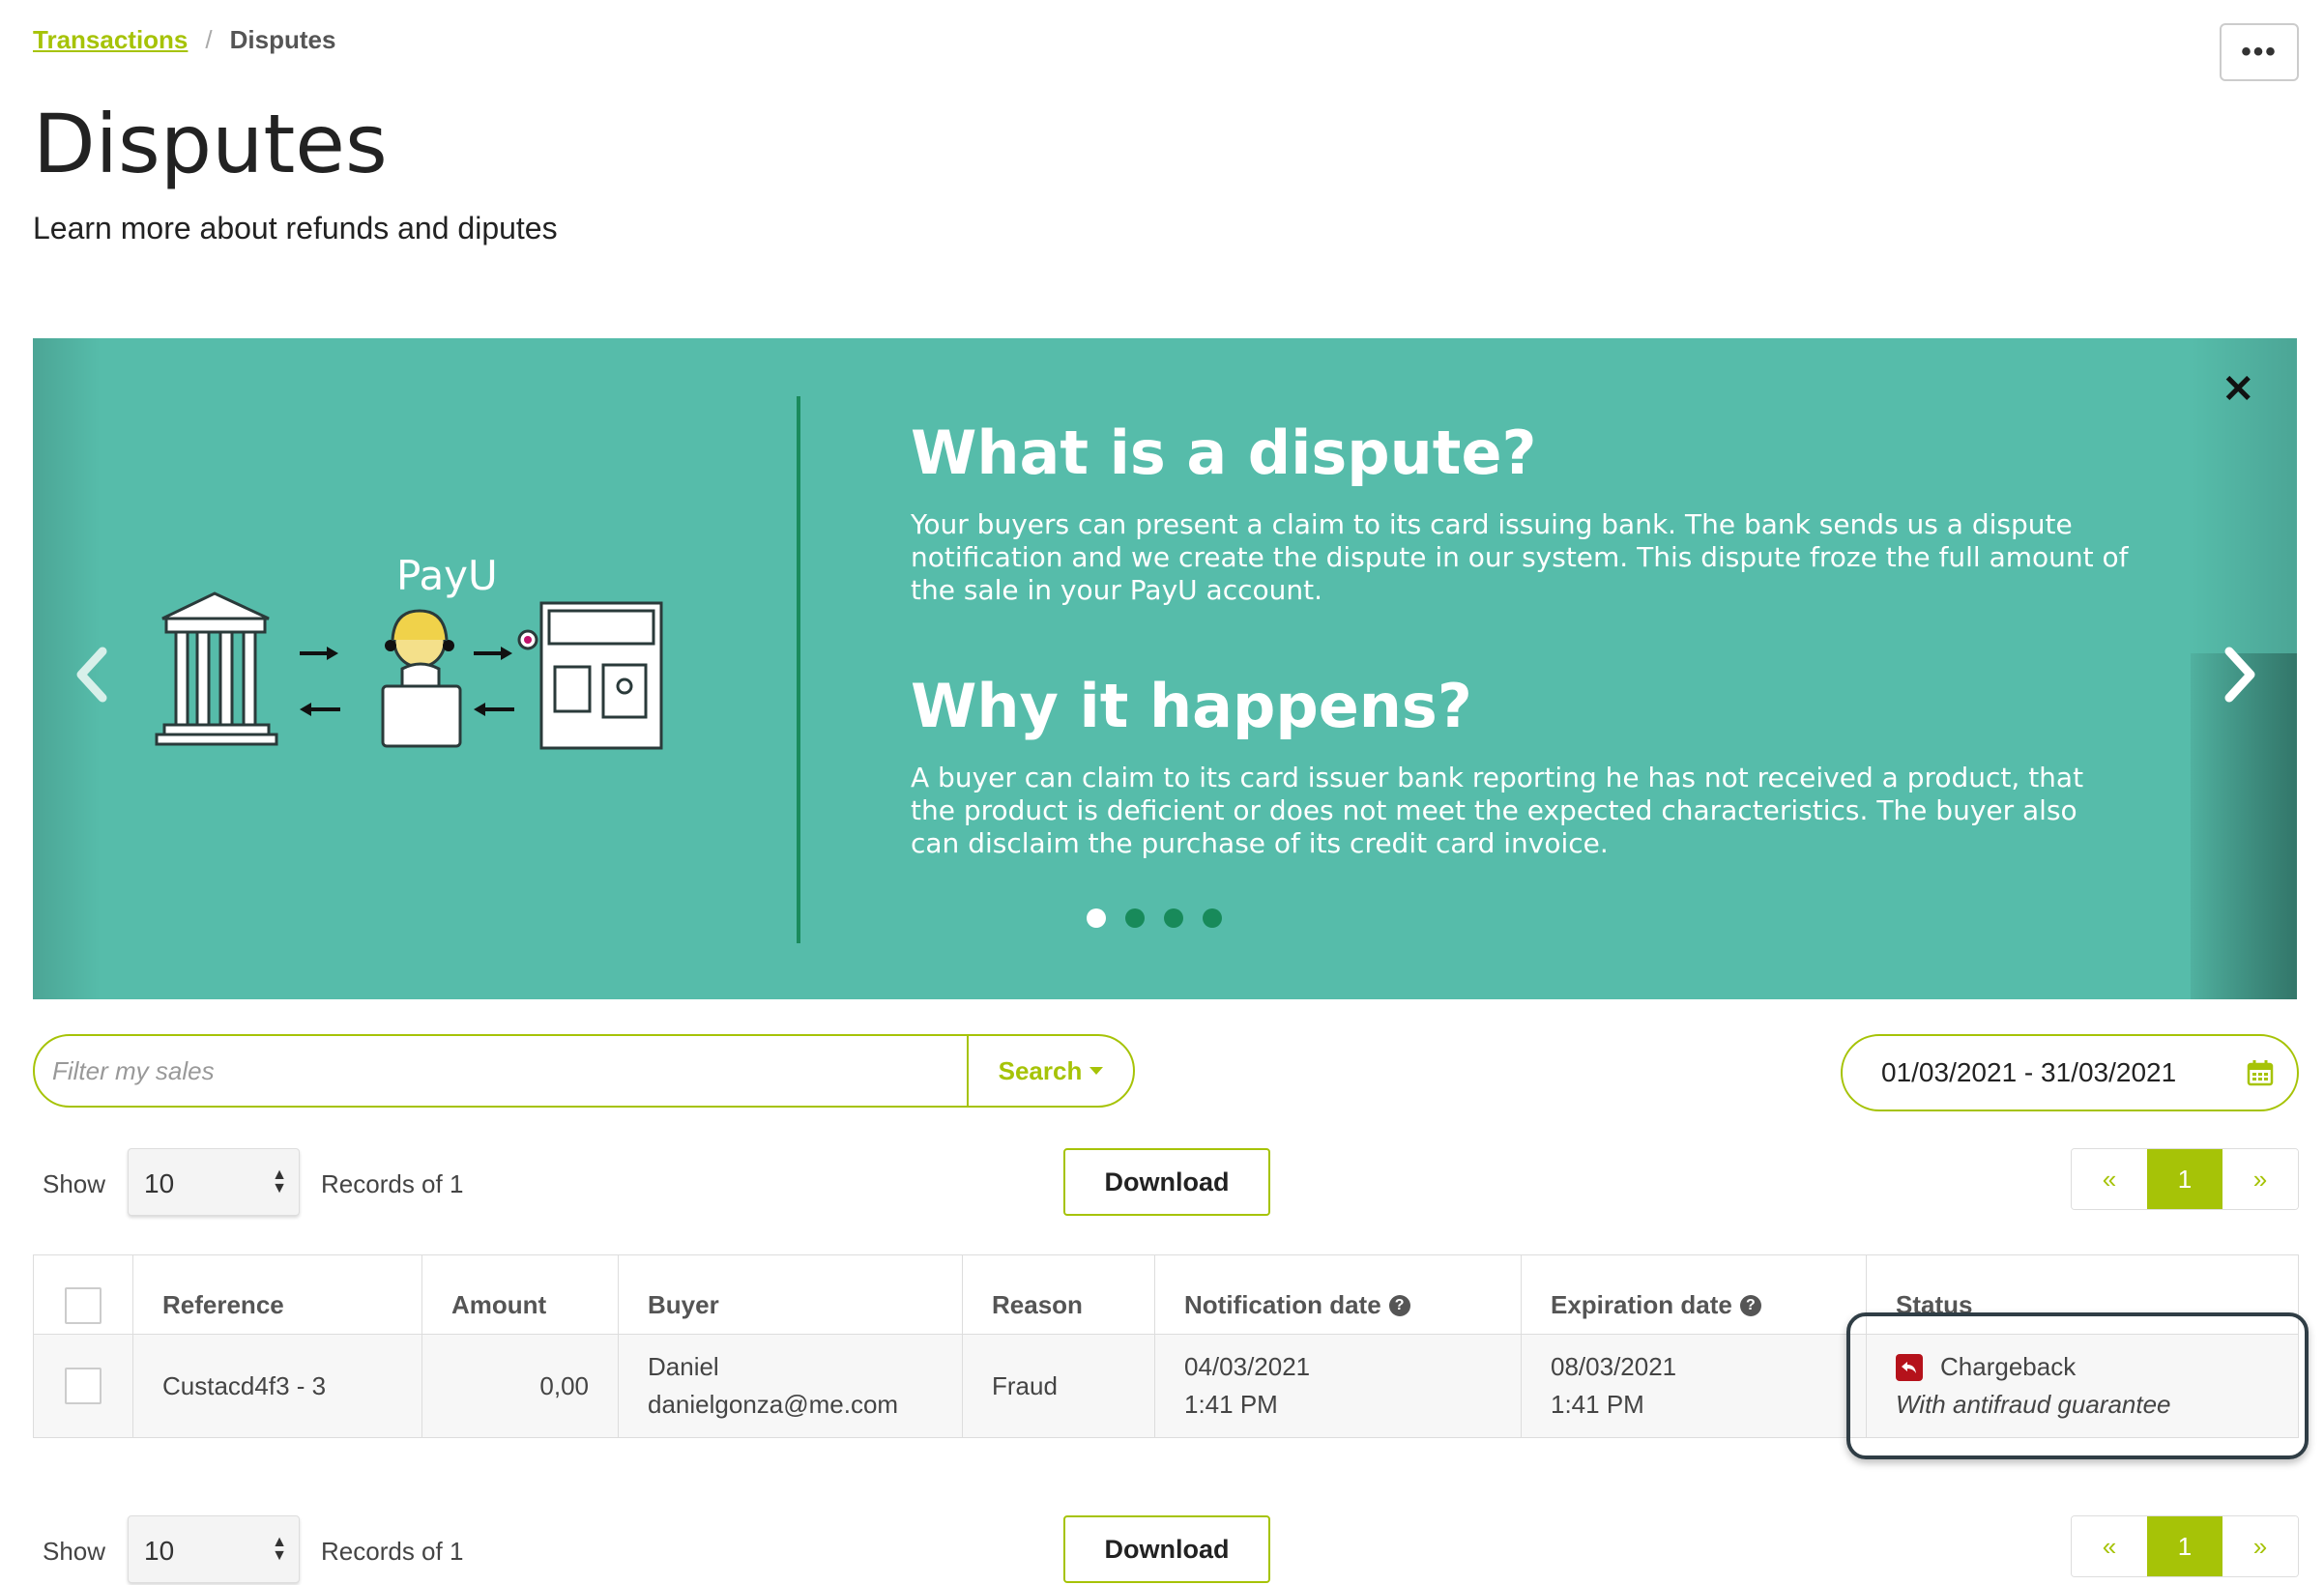  I want to click on banner-divider, so click(798, 669).